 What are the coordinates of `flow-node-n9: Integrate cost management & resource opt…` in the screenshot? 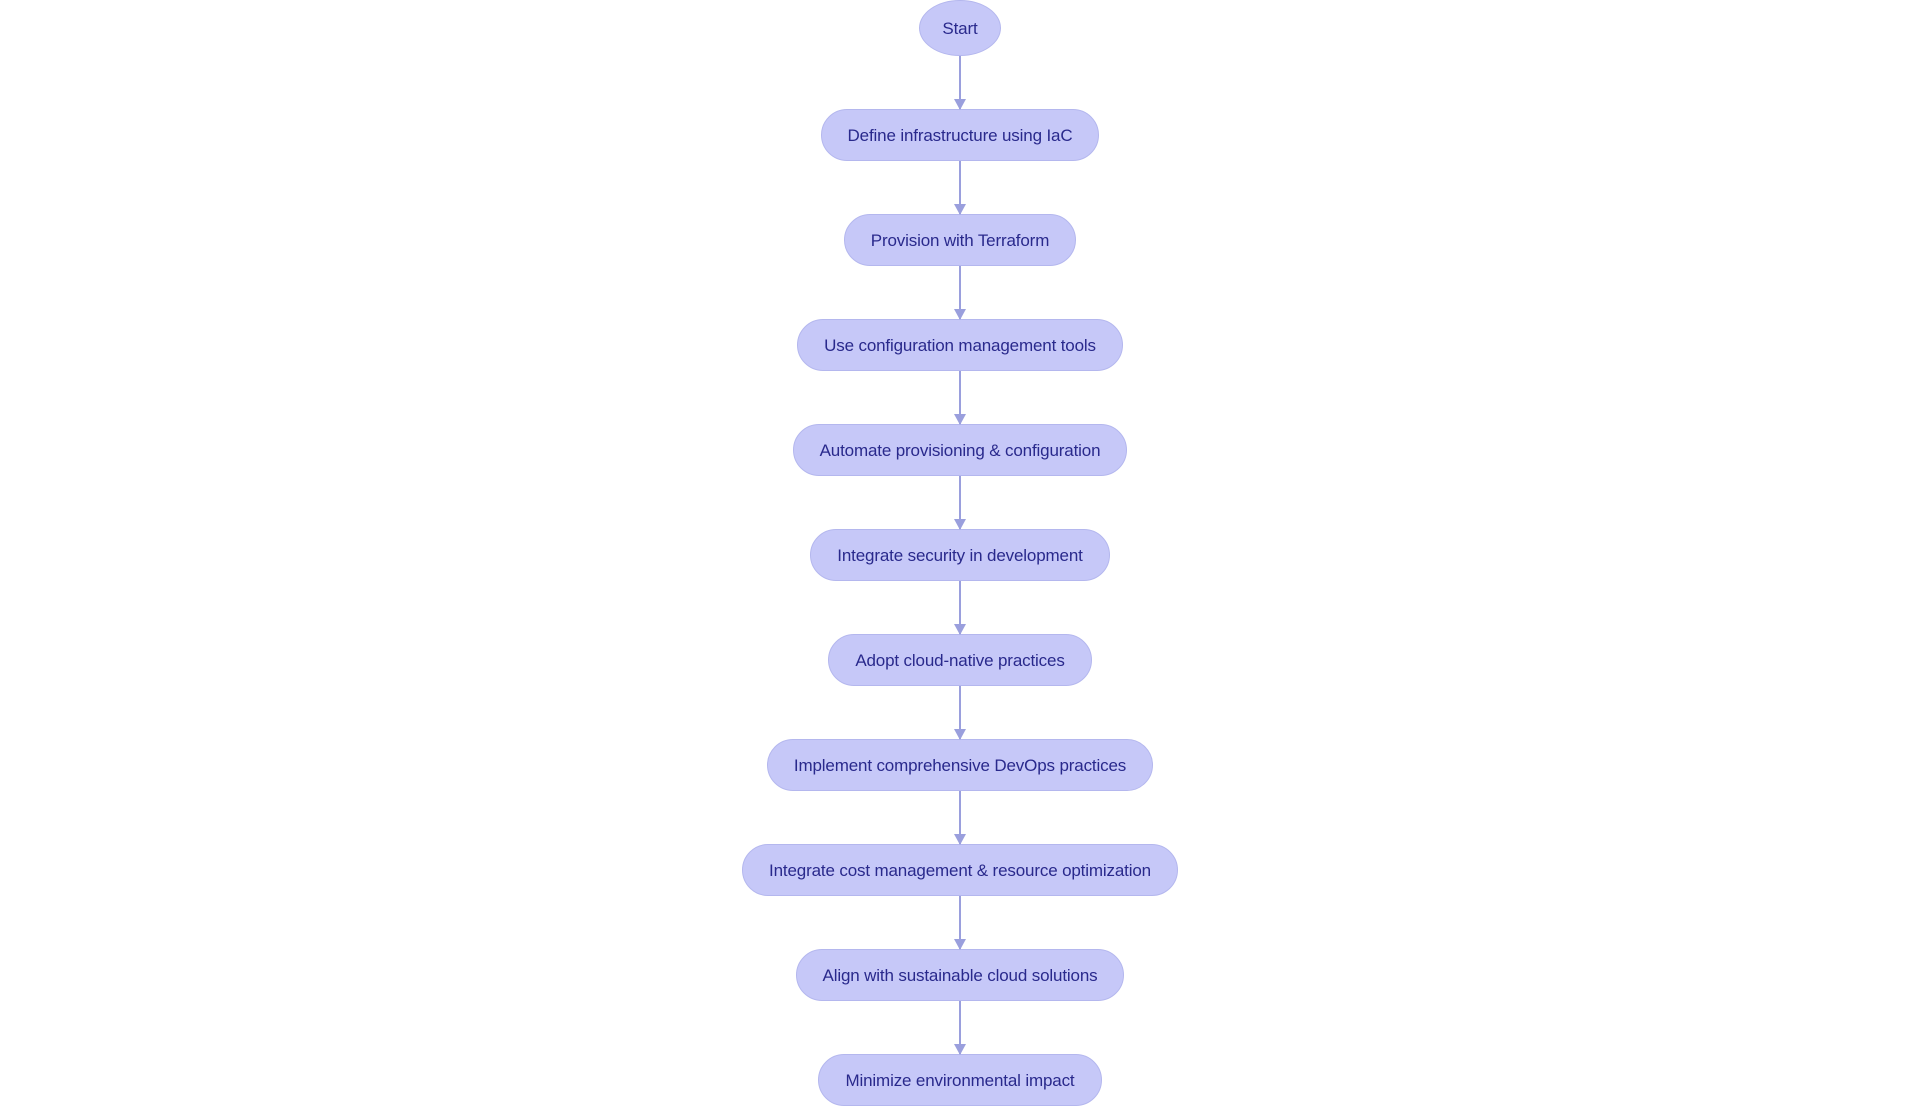 It's located at (960, 870).